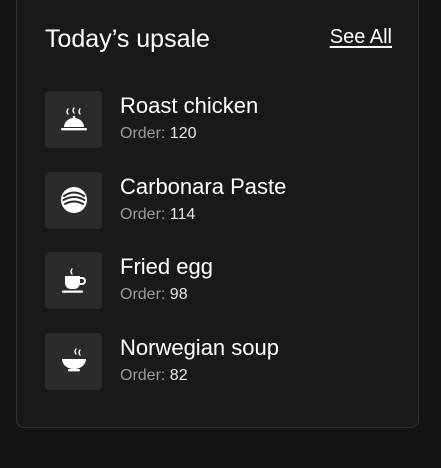 This screenshot has height=468, width=441. I want to click on soup-bowl-icon, so click(73, 360).